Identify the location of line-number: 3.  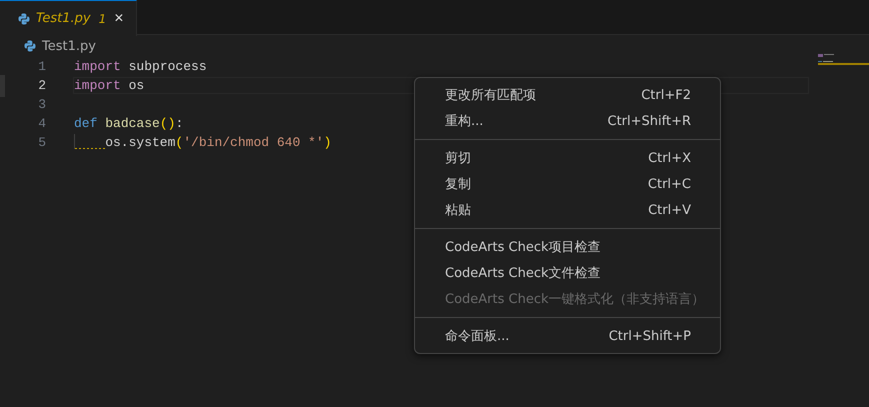
(41, 105).